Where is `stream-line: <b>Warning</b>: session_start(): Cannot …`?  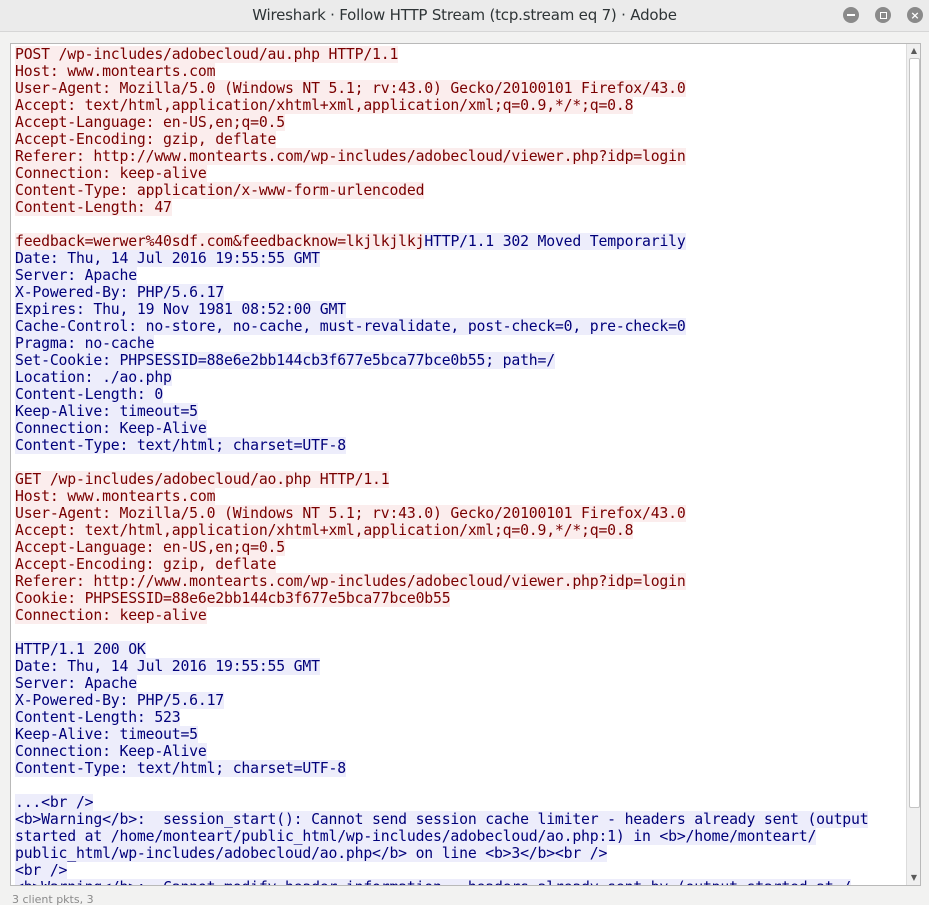
stream-line: <b>Warning</b>: session_start(): Cannot … is located at coordinates (460, 819).